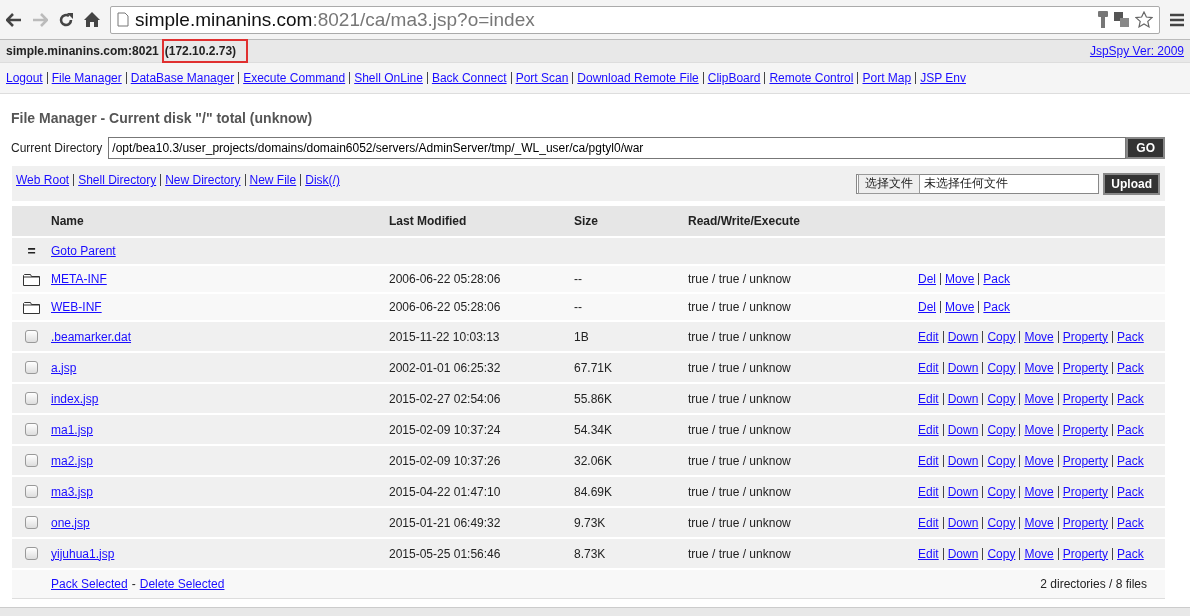  I want to click on file-link: one.jsp, so click(70, 522).